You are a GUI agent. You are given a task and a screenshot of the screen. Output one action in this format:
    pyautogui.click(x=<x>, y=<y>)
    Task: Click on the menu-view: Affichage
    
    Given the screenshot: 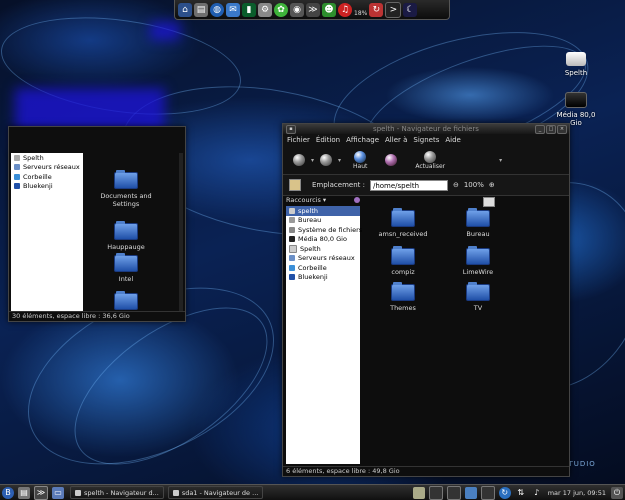 What is the action you would take?
    pyautogui.click(x=362, y=140)
    